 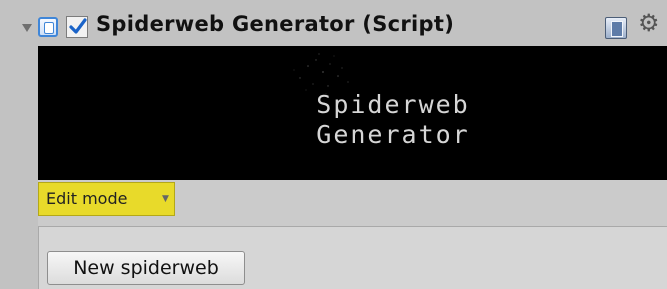 I want to click on new-spiderweb-button: New spiderweb, so click(x=146, y=268).